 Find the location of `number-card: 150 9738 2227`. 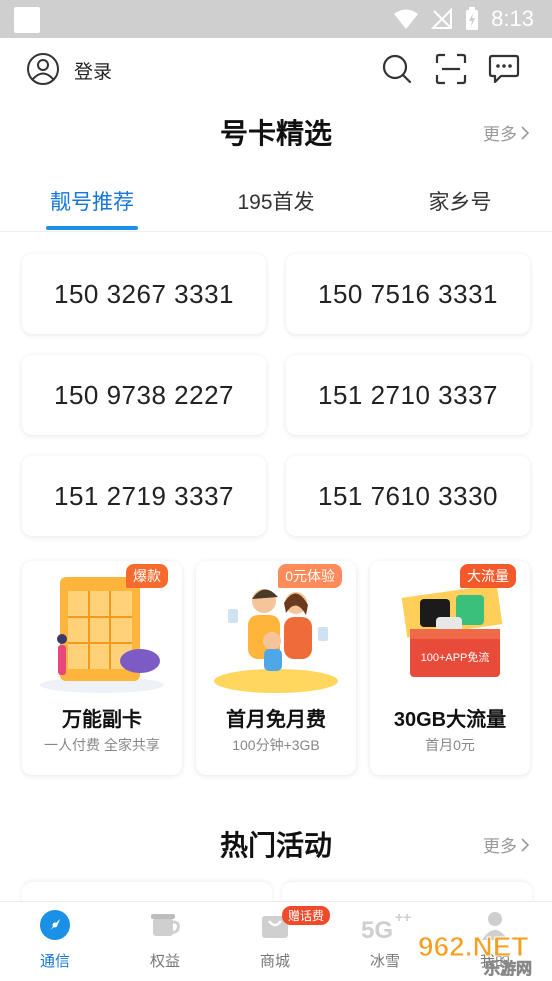

number-card: 150 9738 2227 is located at coordinates (144, 395).